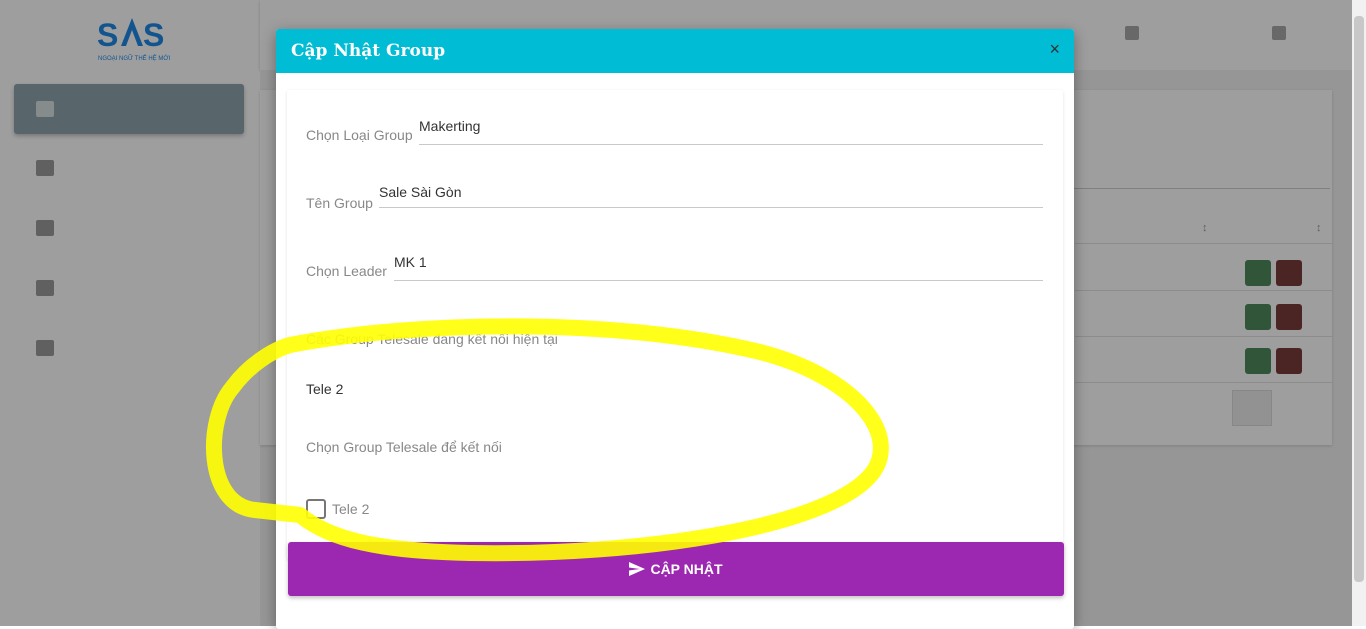 Image resolution: width=1366 pixels, height=629 pixels. Describe the element at coordinates (675, 51) in the screenshot. I see `modal-header: Cập Nhật Group ×` at that location.